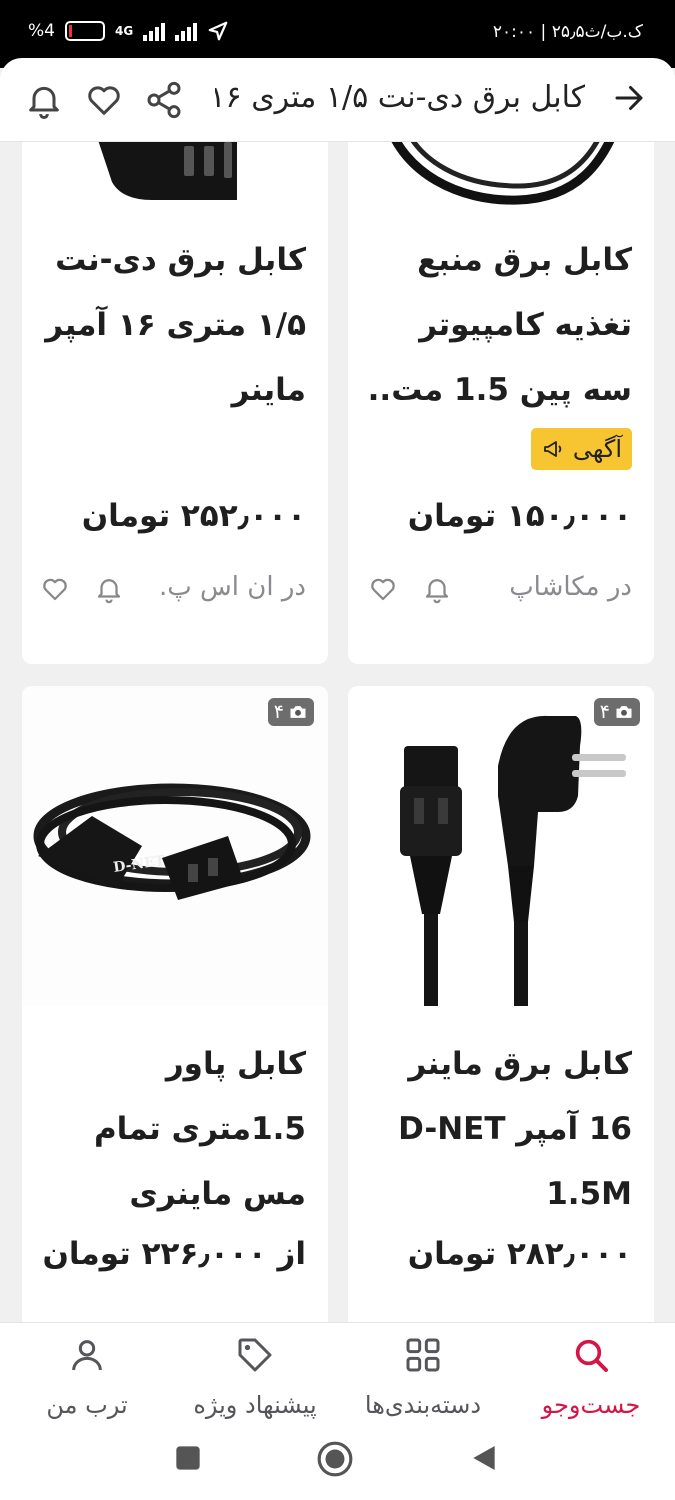 The image size is (675, 1500). I want to click on bottom-navigation: جست‌وجو دسته‌بندی‌ها پیشنهاد ویژه ترب من, so click(337, 1371).